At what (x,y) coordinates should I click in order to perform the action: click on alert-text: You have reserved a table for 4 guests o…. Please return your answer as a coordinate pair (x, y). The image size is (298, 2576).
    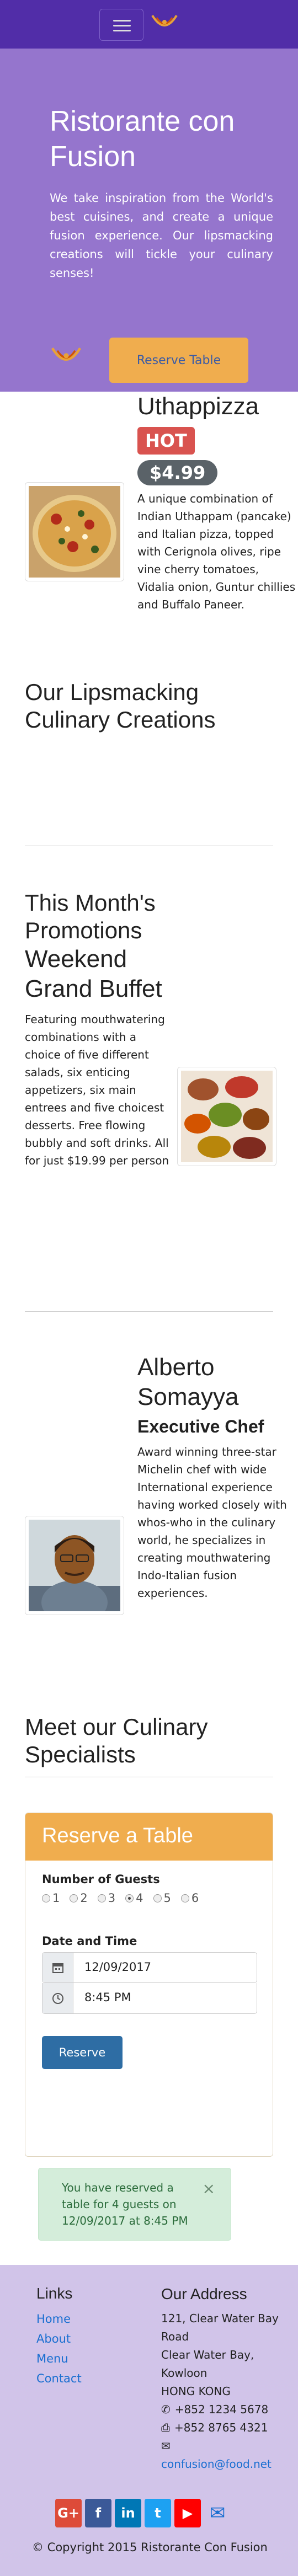
    Looking at the image, I should click on (125, 2204).